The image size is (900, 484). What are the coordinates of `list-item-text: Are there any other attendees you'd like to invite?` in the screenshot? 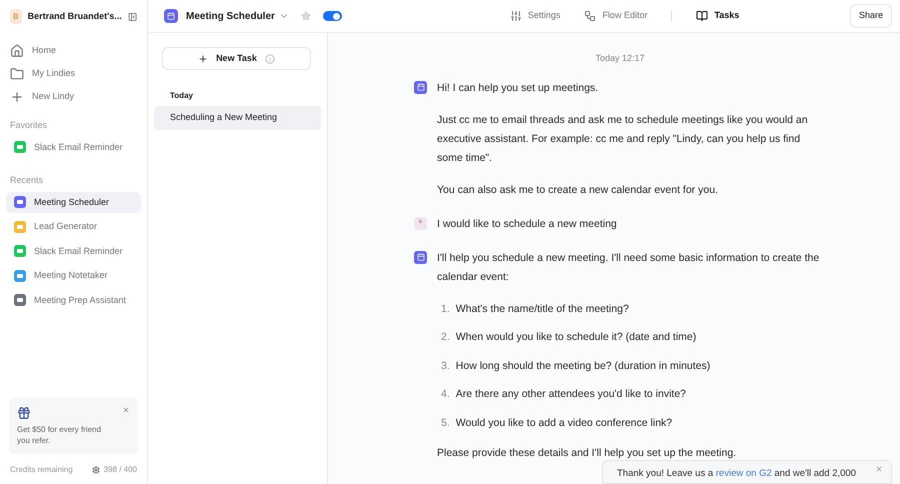 It's located at (571, 394).